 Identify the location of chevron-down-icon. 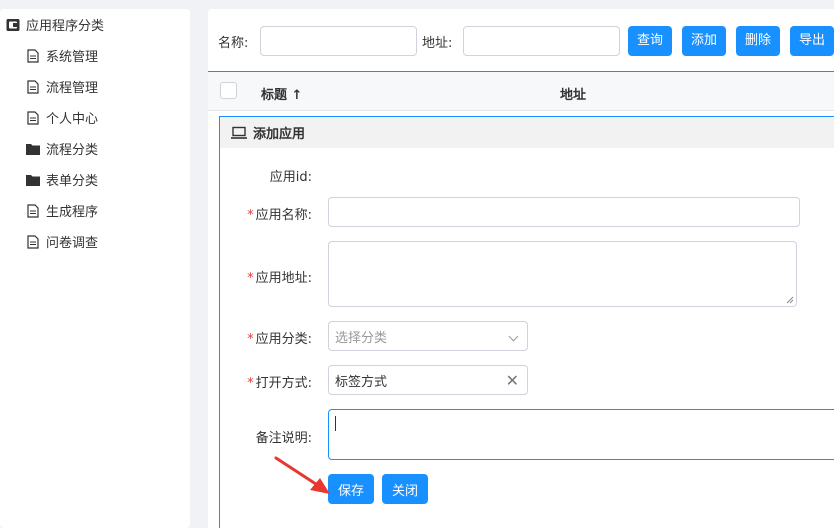
(513, 336).